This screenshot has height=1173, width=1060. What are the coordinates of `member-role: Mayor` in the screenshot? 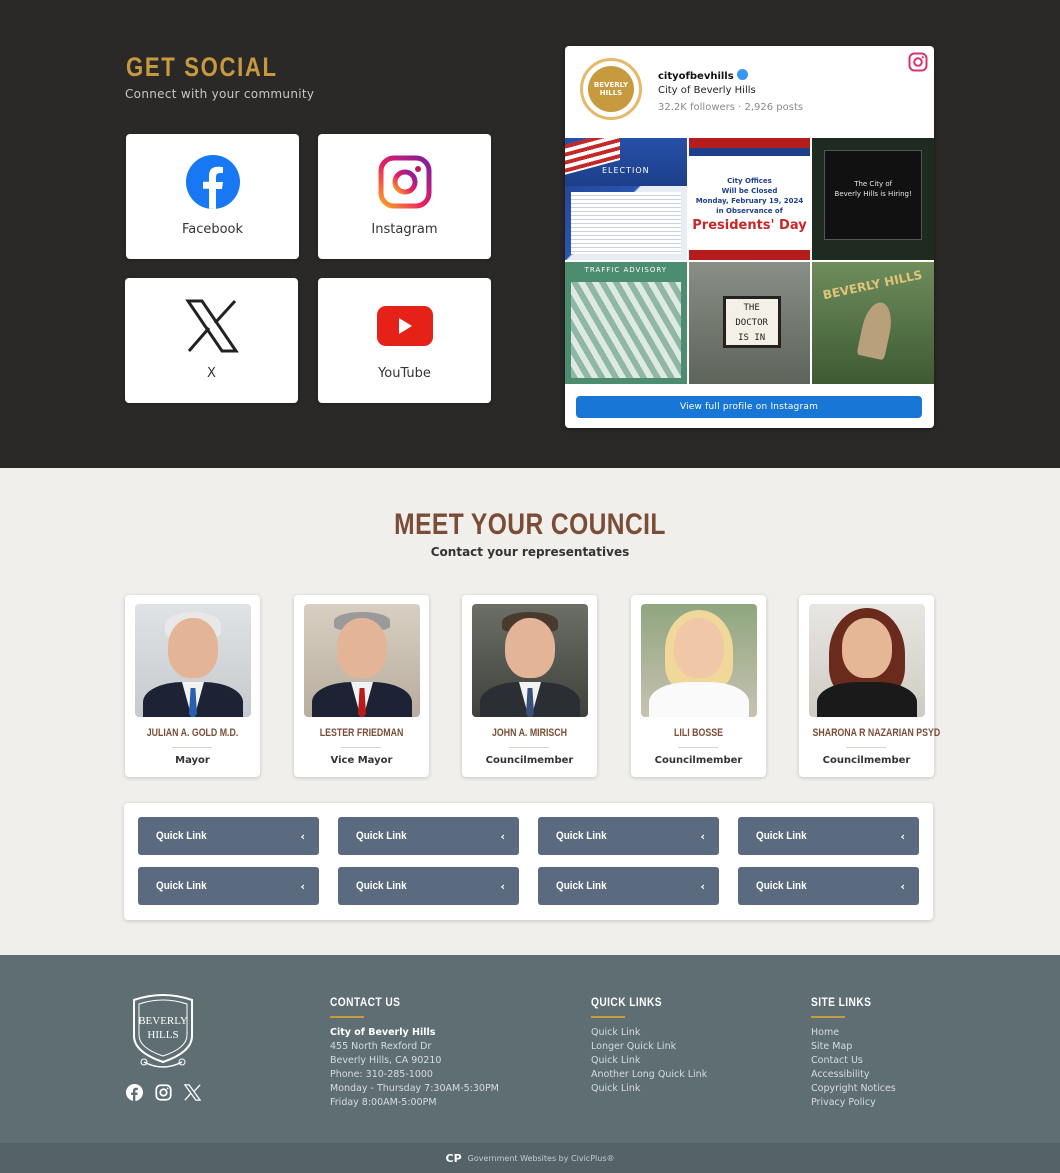 It's located at (192, 760).